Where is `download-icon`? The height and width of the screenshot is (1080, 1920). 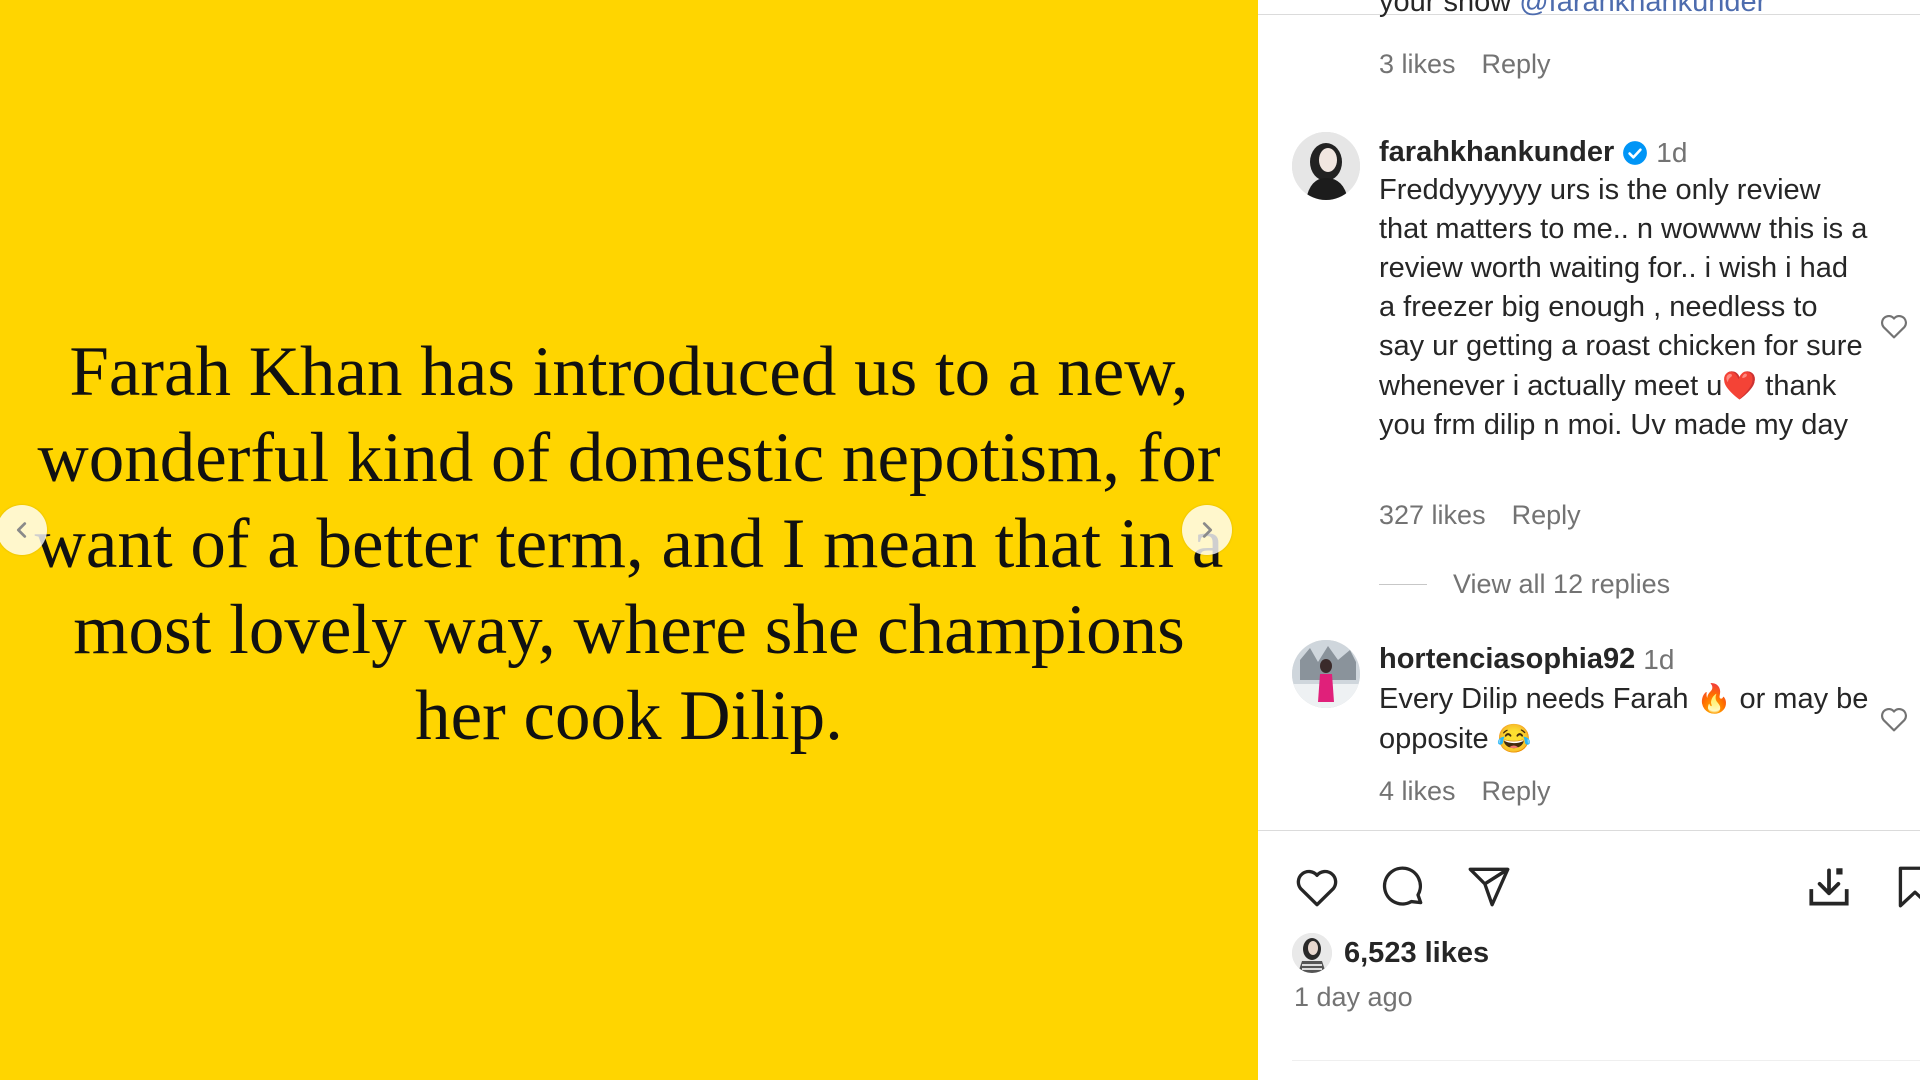
download-icon is located at coordinates (1829, 887).